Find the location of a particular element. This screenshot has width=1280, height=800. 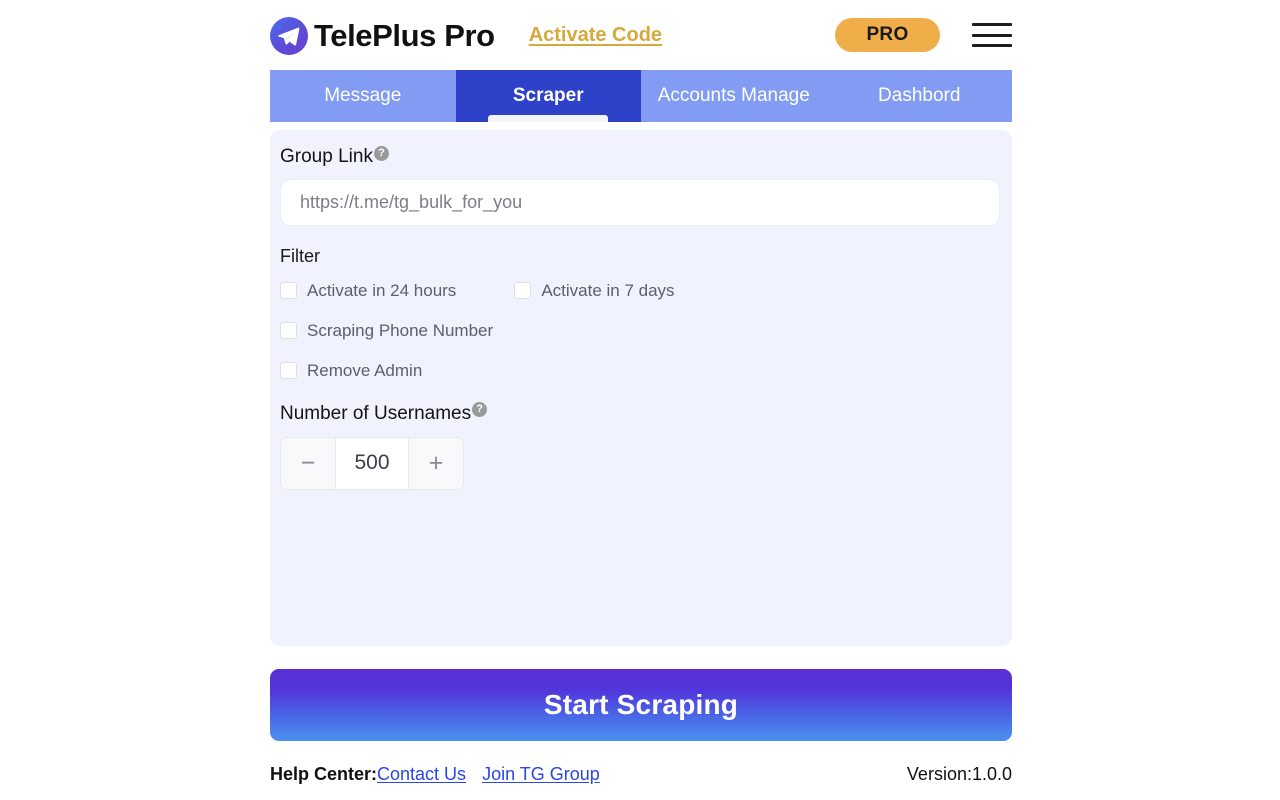

contact-us-link: Contact Us is located at coordinates (421, 774).